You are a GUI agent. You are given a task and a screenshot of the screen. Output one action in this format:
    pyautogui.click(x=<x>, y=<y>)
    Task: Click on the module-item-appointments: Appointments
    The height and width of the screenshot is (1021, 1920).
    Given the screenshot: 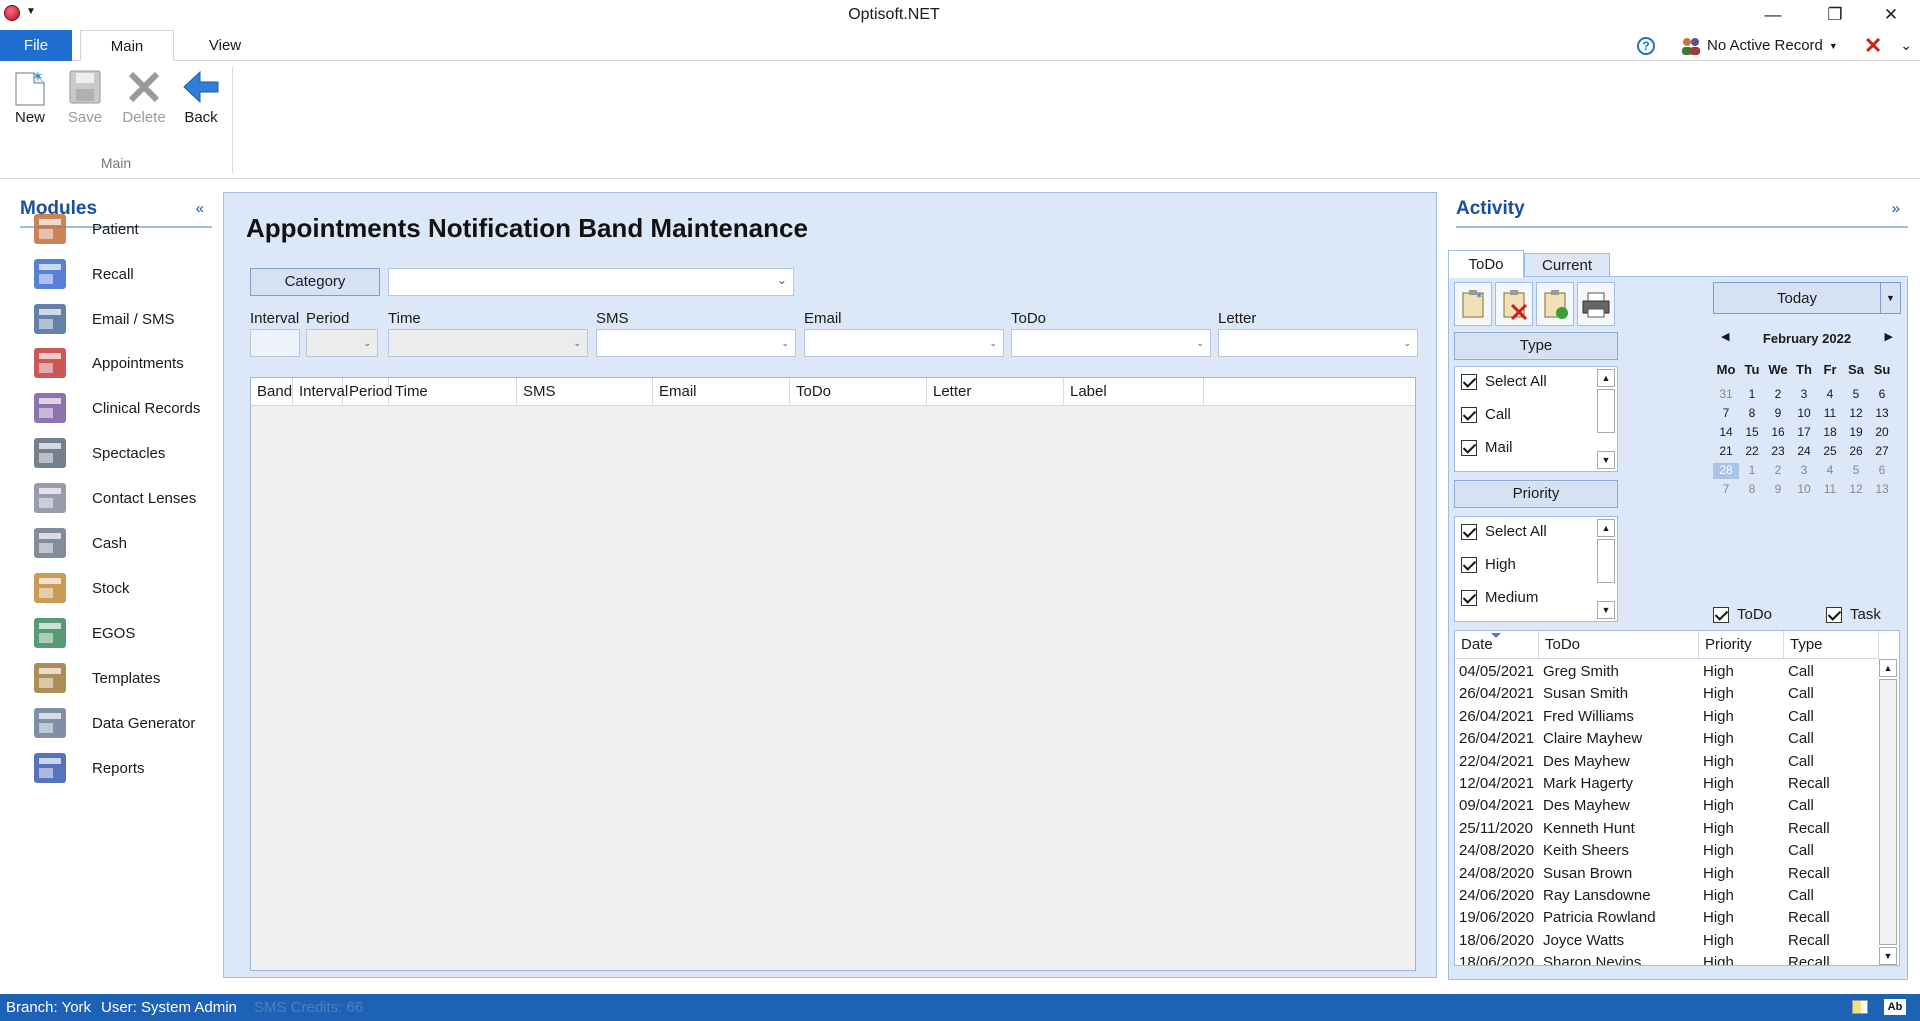 What is the action you would take?
    pyautogui.click(x=107, y=363)
    